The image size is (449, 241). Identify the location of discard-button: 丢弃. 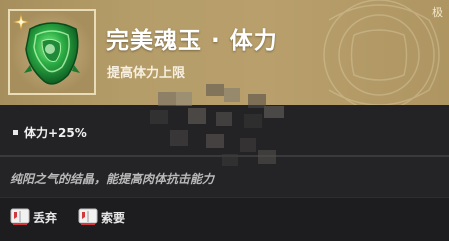
(33, 217).